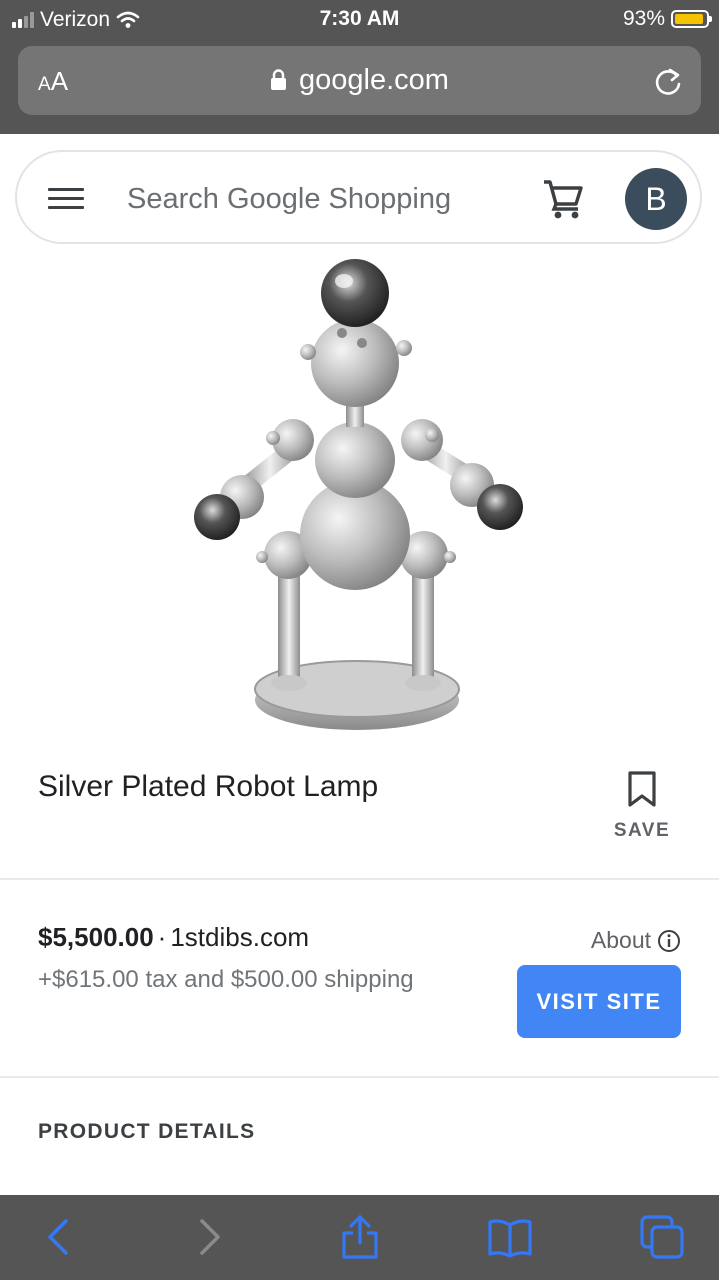 This screenshot has height=1280, width=719. What do you see at coordinates (322, 199) in the screenshot?
I see `search-input` at bounding box center [322, 199].